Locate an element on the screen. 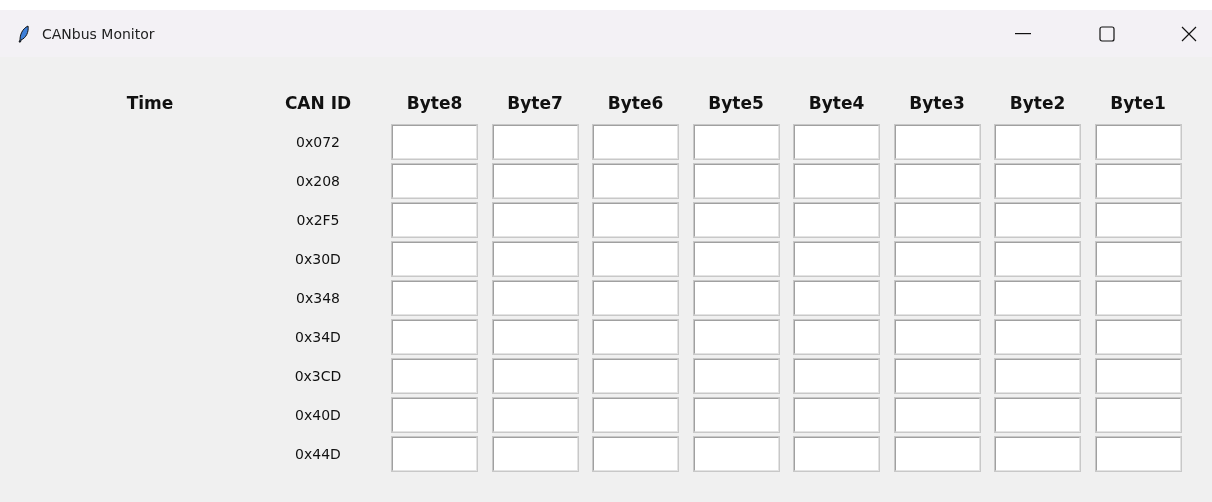 This screenshot has height=502, width=1212. feather-icon is located at coordinates (24, 33).